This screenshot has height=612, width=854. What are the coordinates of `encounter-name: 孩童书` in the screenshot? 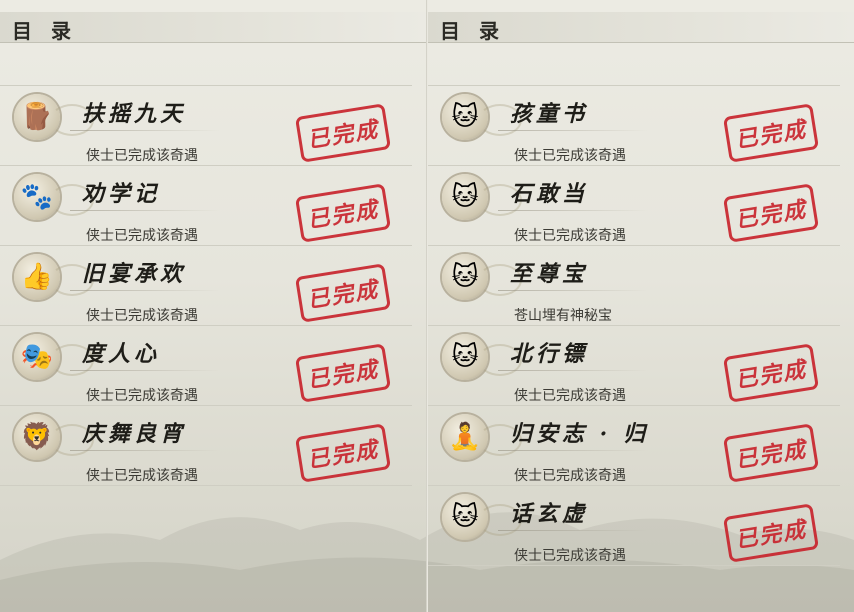 It's located at (549, 114).